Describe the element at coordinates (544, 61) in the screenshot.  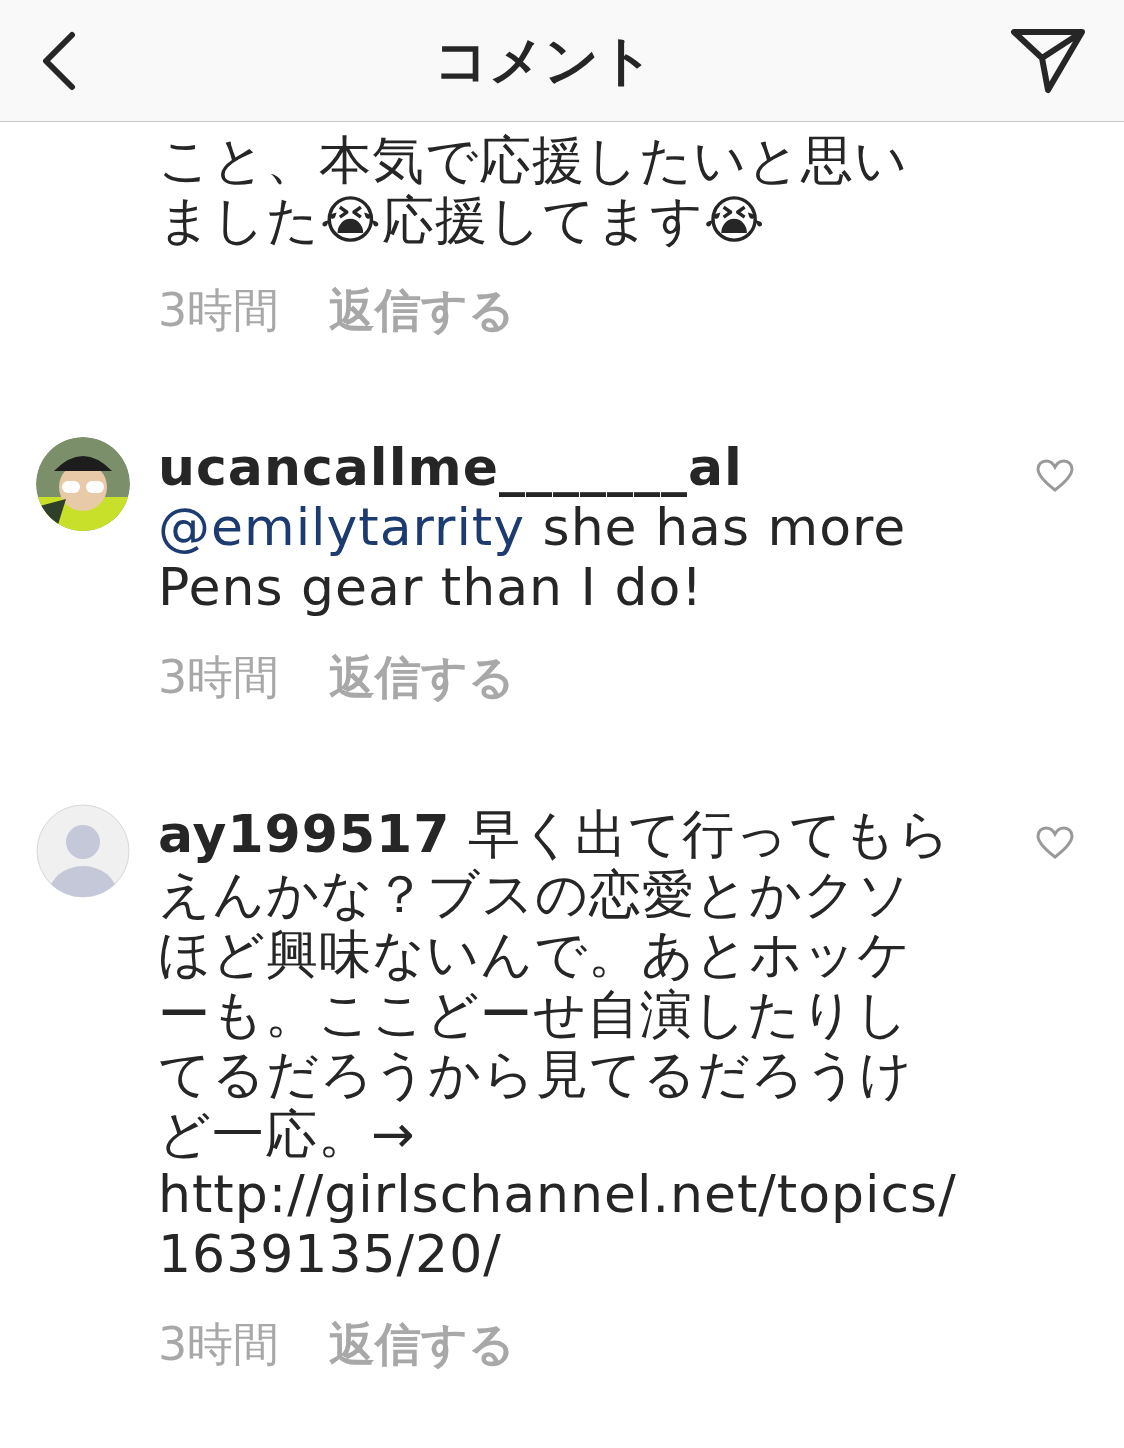
I see `page-title: コメント` at that location.